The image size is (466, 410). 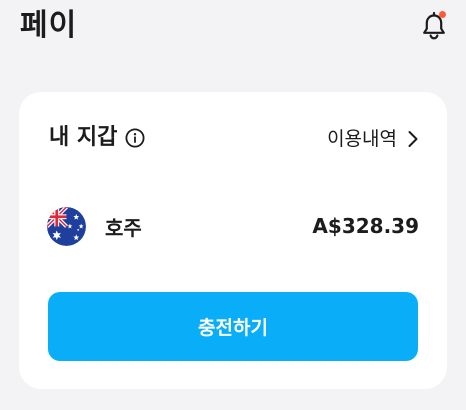 I want to click on info-icon, so click(x=135, y=138).